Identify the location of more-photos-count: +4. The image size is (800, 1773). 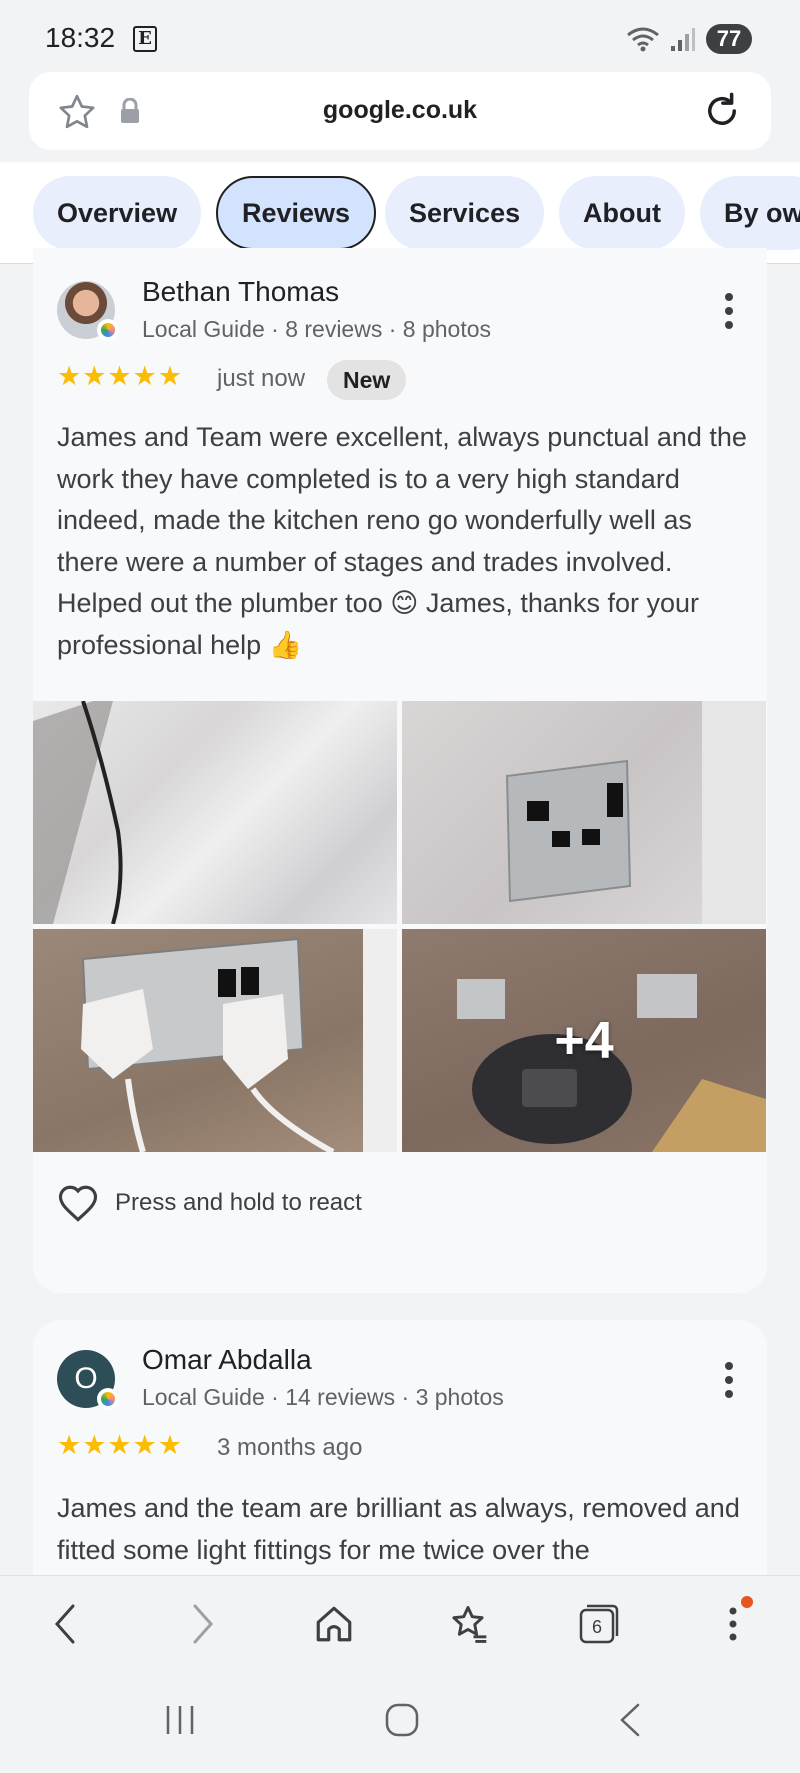
(584, 1040).